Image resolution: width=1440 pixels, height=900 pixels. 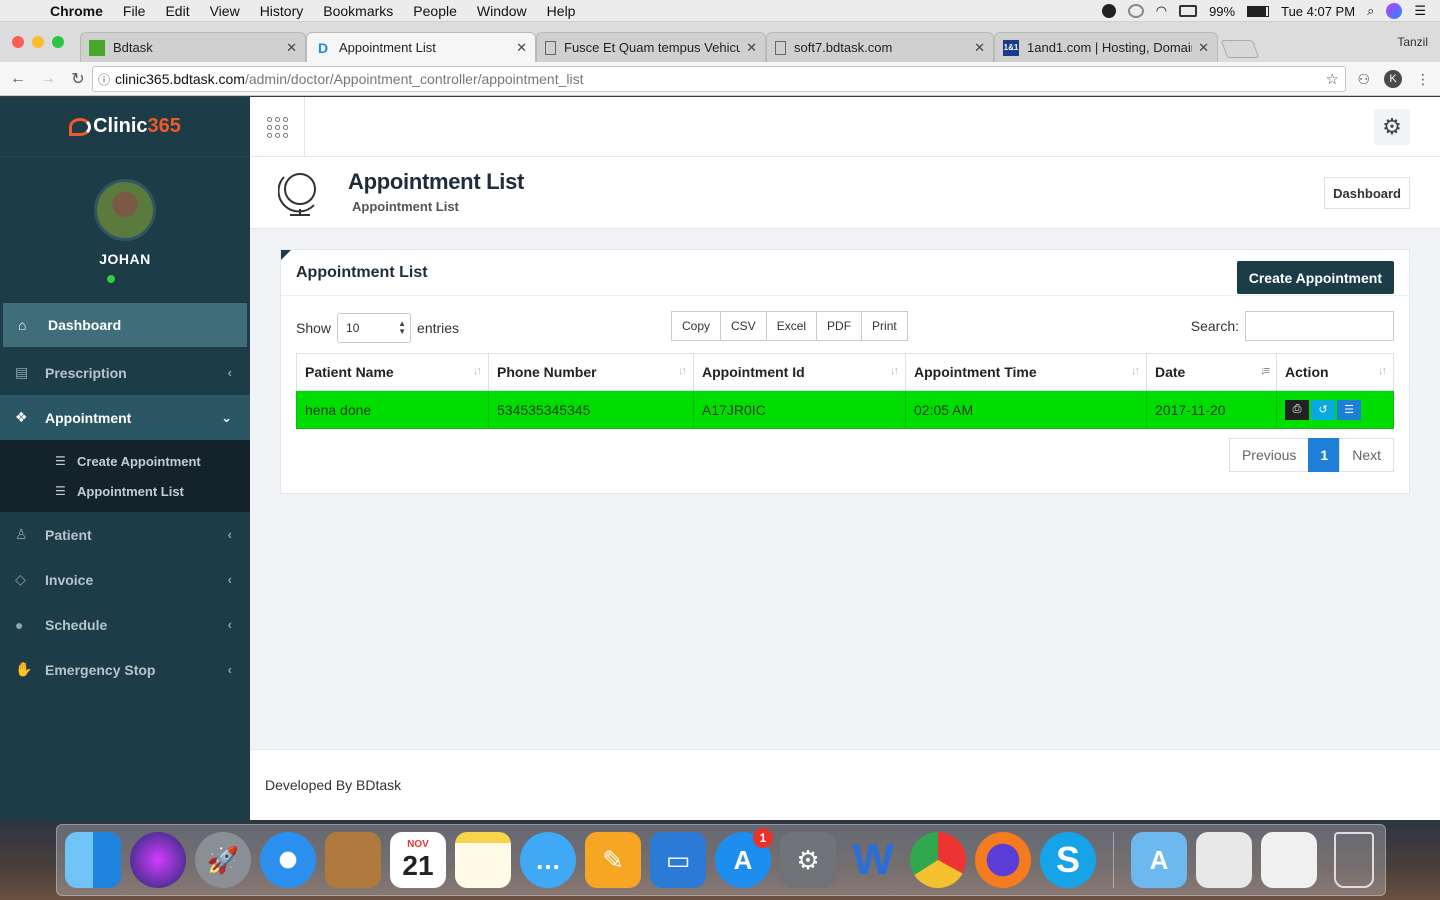 What do you see at coordinates (125, 325) in the screenshot?
I see `sidebar-item-dashboard: ⌂ Dashboard` at bounding box center [125, 325].